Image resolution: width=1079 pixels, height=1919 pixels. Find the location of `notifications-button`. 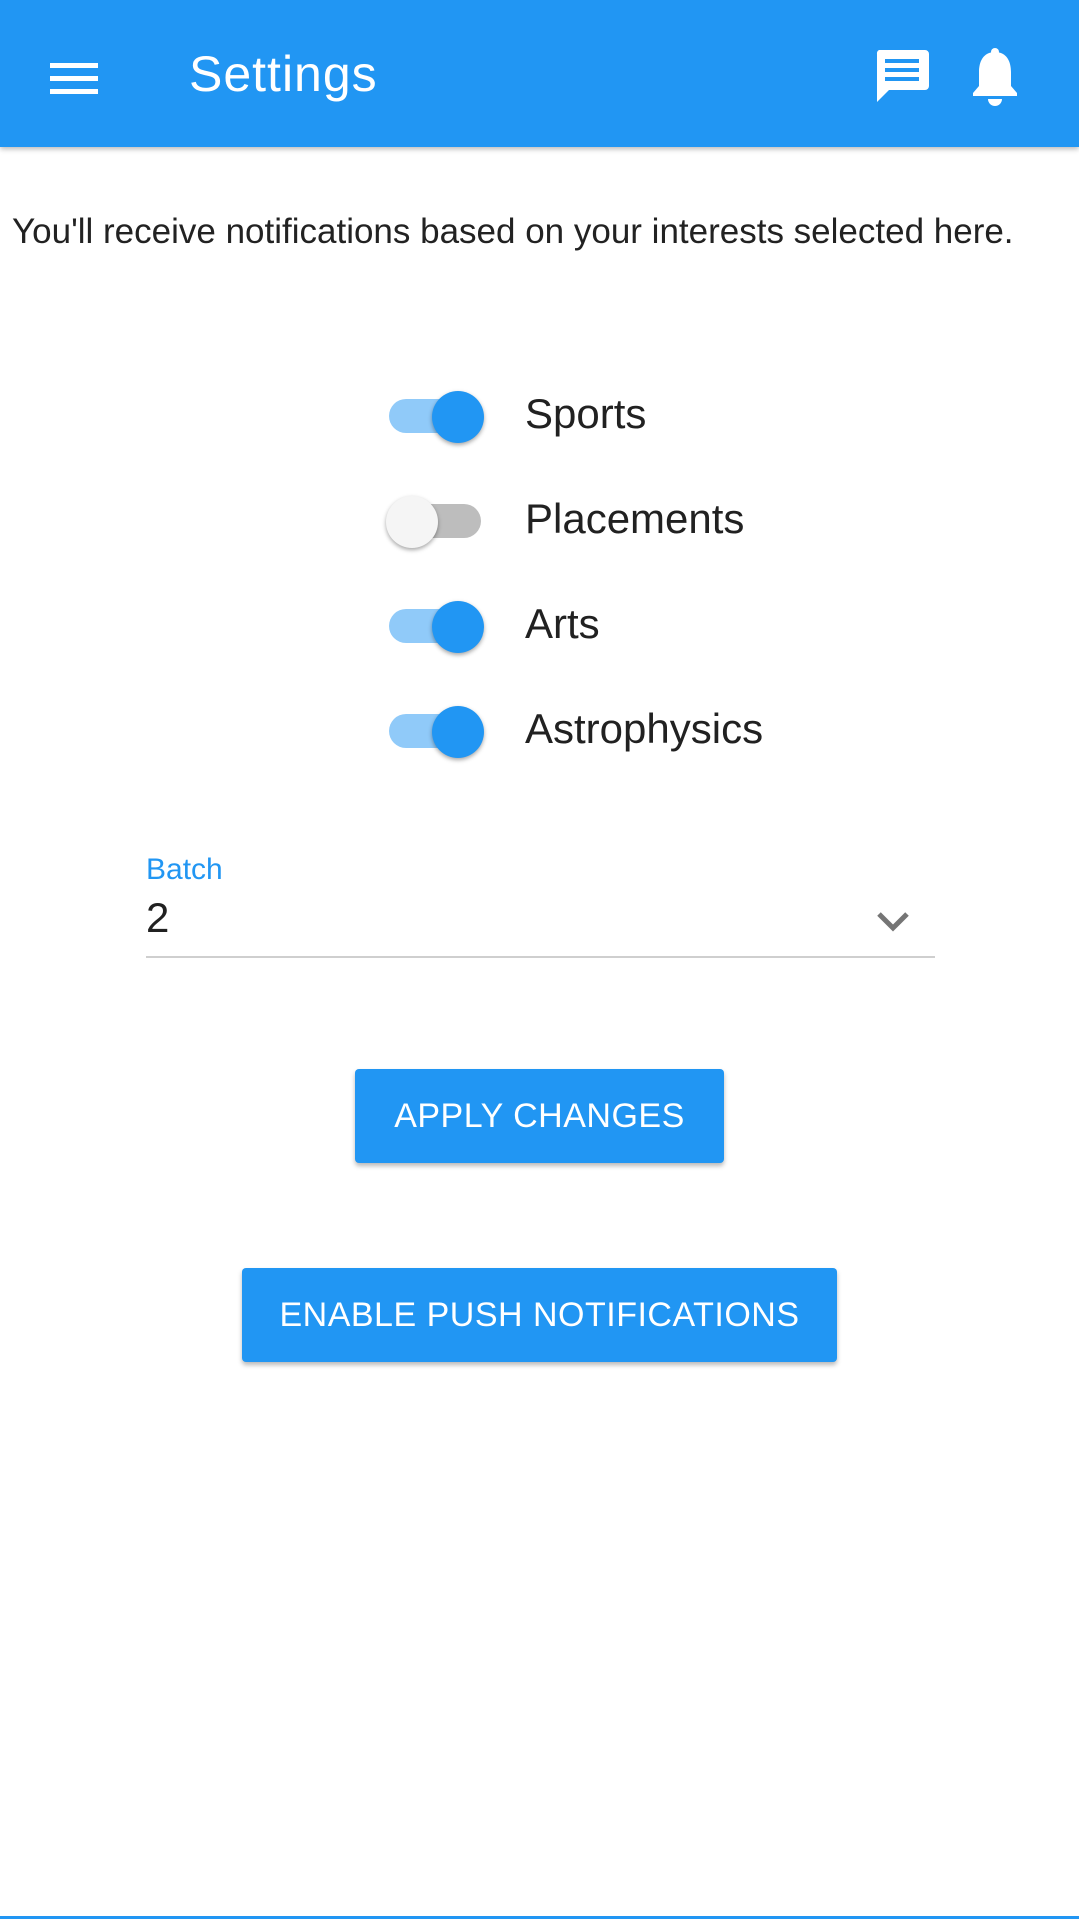

notifications-button is located at coordinates (995, 76).